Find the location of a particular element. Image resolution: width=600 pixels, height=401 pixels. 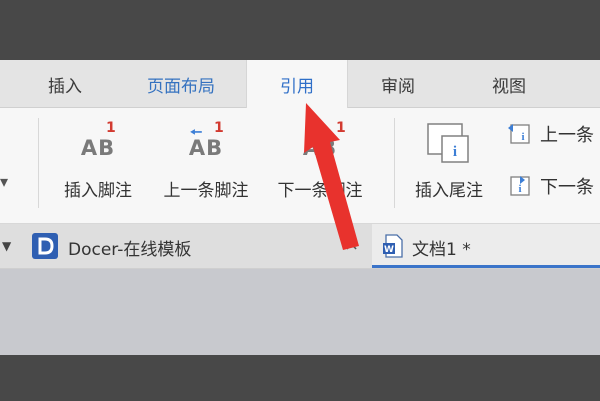

red-pointer-arrow is located at coordinates (331, 176).